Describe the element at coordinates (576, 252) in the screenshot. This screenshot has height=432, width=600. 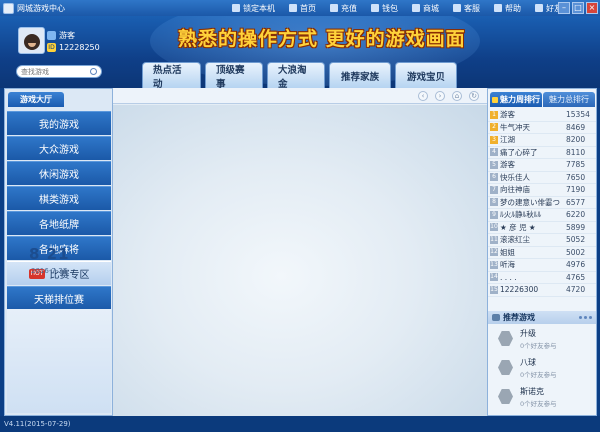
I see `rank-score: 5002` at that location.